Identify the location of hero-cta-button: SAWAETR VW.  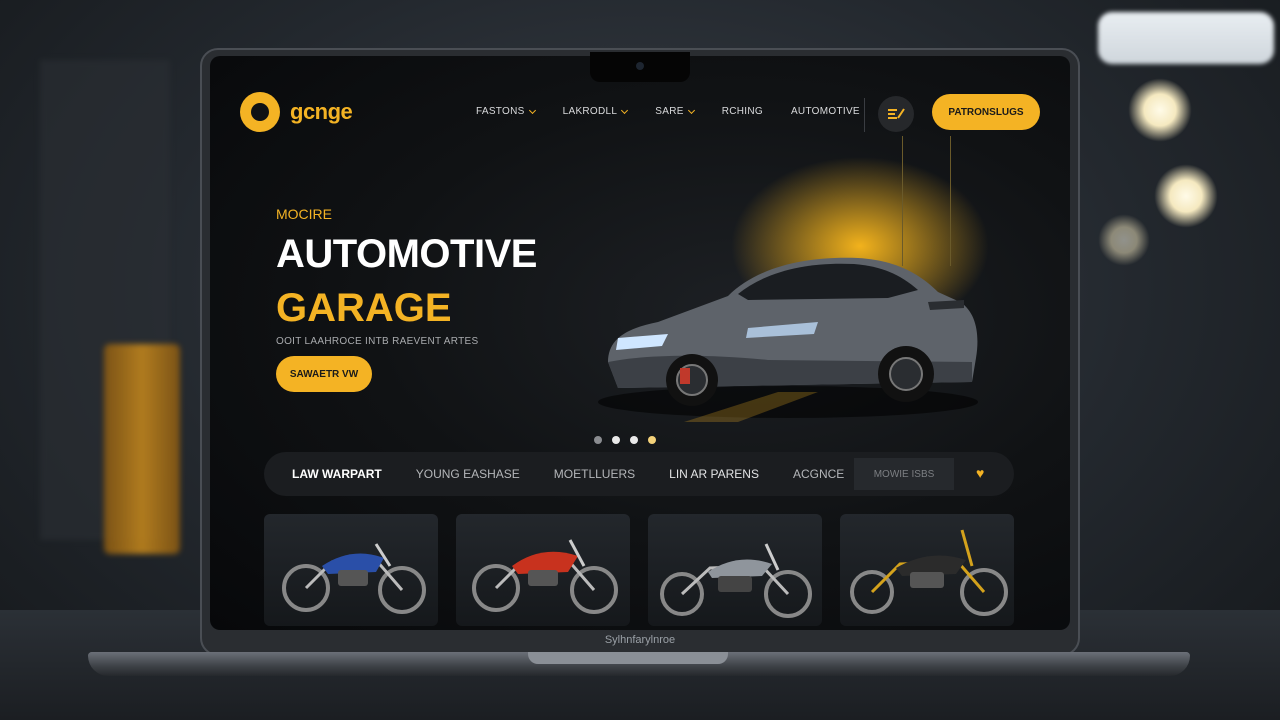
(324, 374).